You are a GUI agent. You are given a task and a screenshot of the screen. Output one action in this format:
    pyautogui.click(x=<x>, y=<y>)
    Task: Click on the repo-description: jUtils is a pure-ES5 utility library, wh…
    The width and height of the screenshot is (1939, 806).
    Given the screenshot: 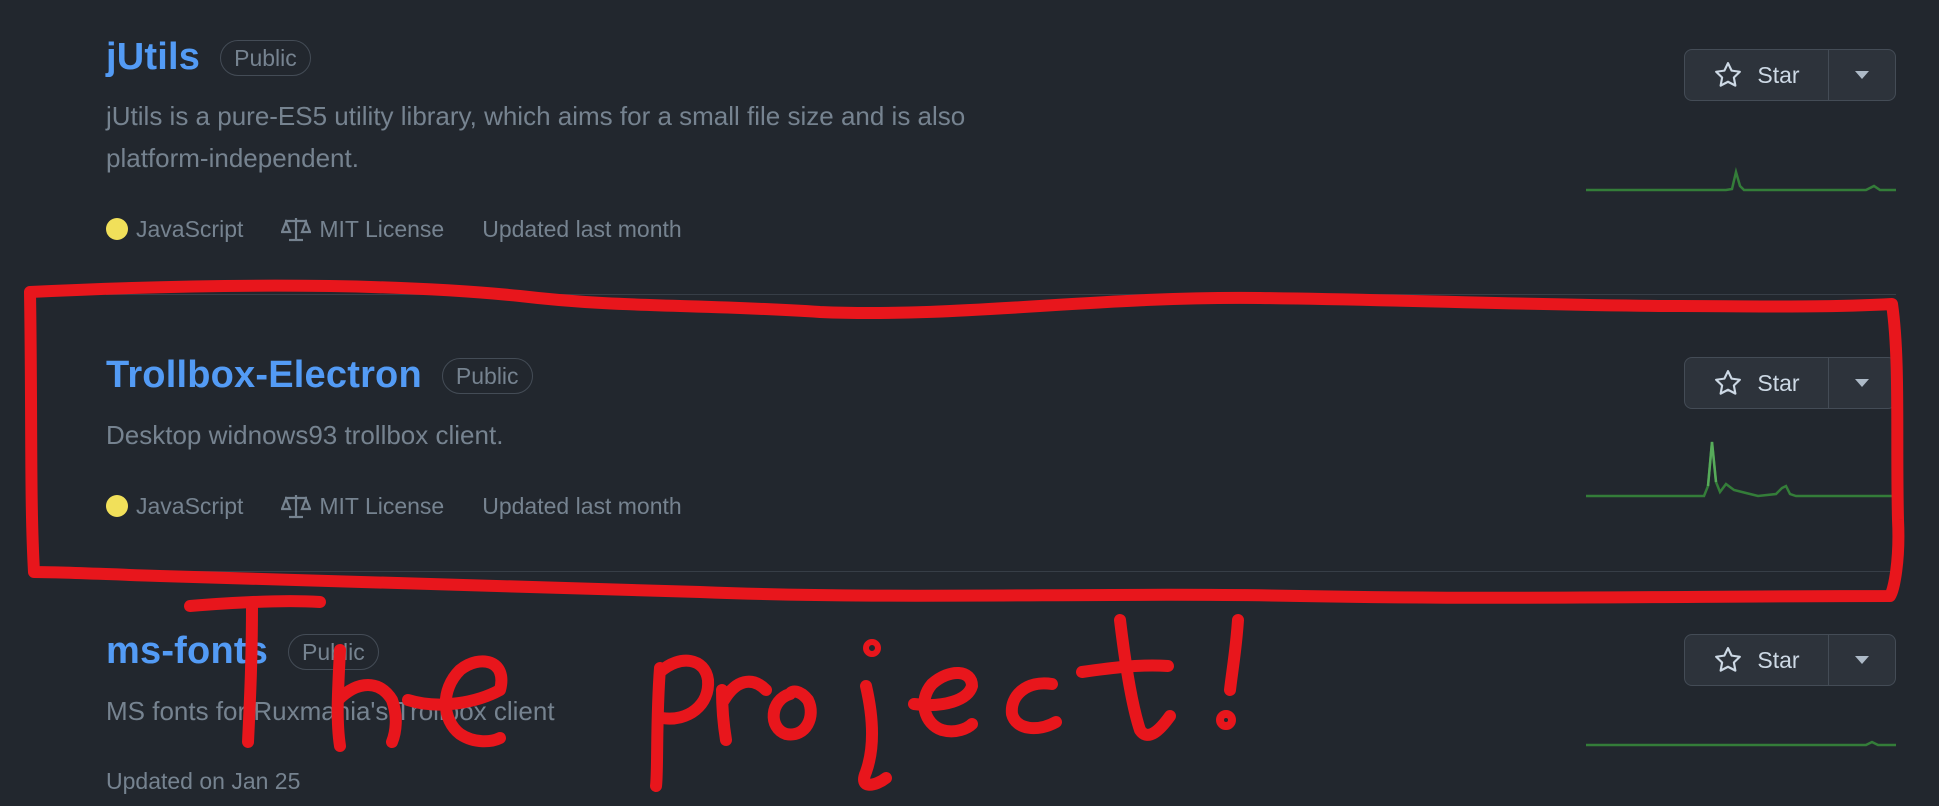 What is the action you would take?
    pyautogui.click(x=586, y=137)
    